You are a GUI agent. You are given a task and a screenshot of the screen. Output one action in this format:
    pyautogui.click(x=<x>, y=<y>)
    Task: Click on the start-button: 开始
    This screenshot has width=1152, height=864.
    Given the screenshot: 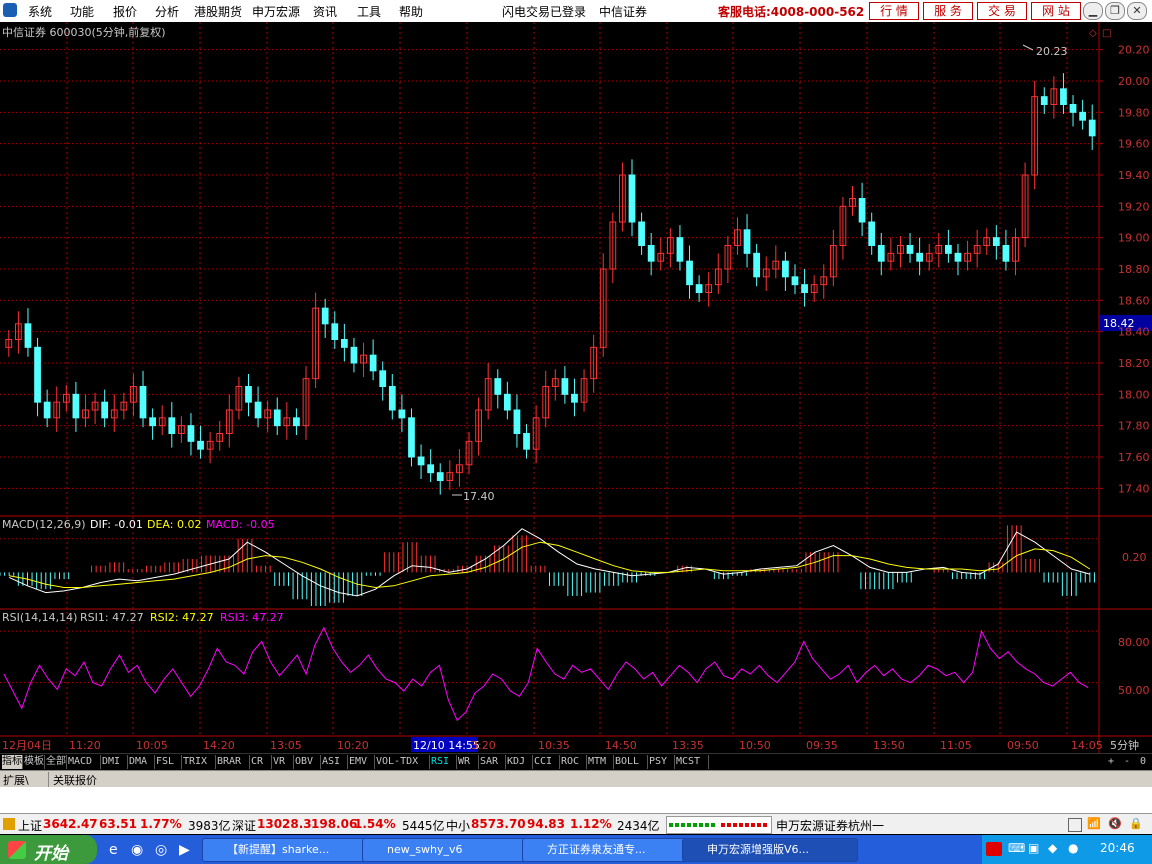 What is the action you would take?
    pyautogui.click(x=48, y=849)
    